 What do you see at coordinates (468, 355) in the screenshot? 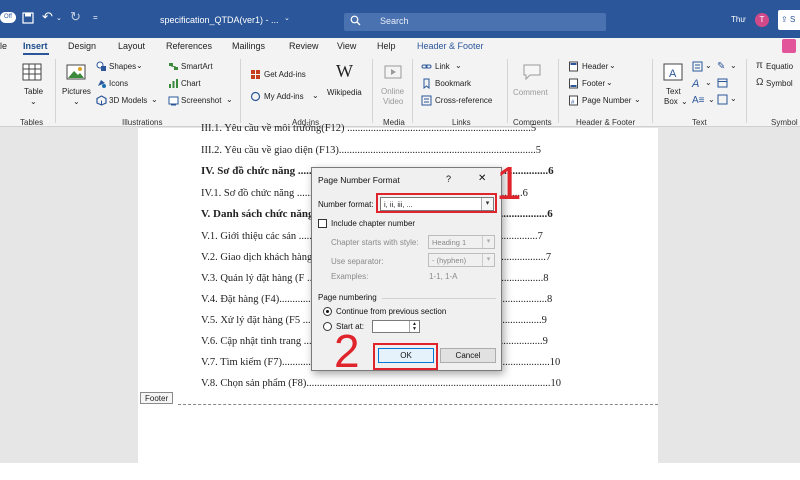
I see `cancel-button: Cancel` at bounding box center [468, 355].